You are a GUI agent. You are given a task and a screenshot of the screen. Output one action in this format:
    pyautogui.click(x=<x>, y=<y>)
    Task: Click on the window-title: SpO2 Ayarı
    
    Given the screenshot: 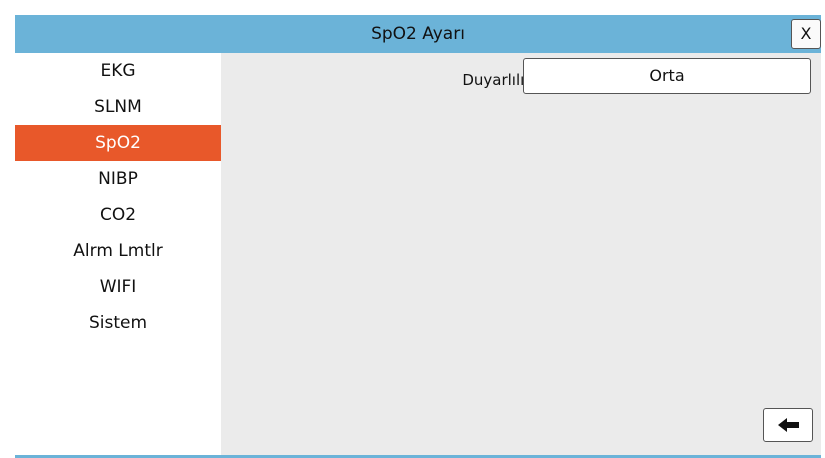 What is the action you would take?
    pyautogui.click(x=418, y=34)
    